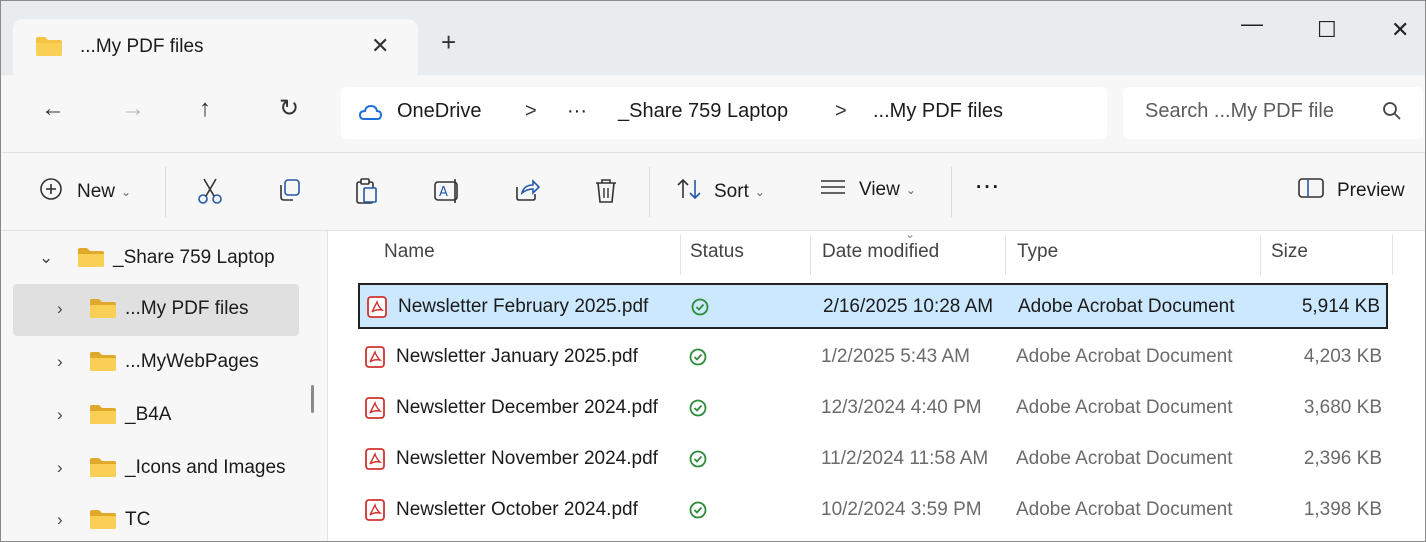 This screenshot has width=1426, height=542. What do you see at coordinates (448, 42) in the screenshot?
I see `new-tab-button: +` at bounding box center [448, 42].